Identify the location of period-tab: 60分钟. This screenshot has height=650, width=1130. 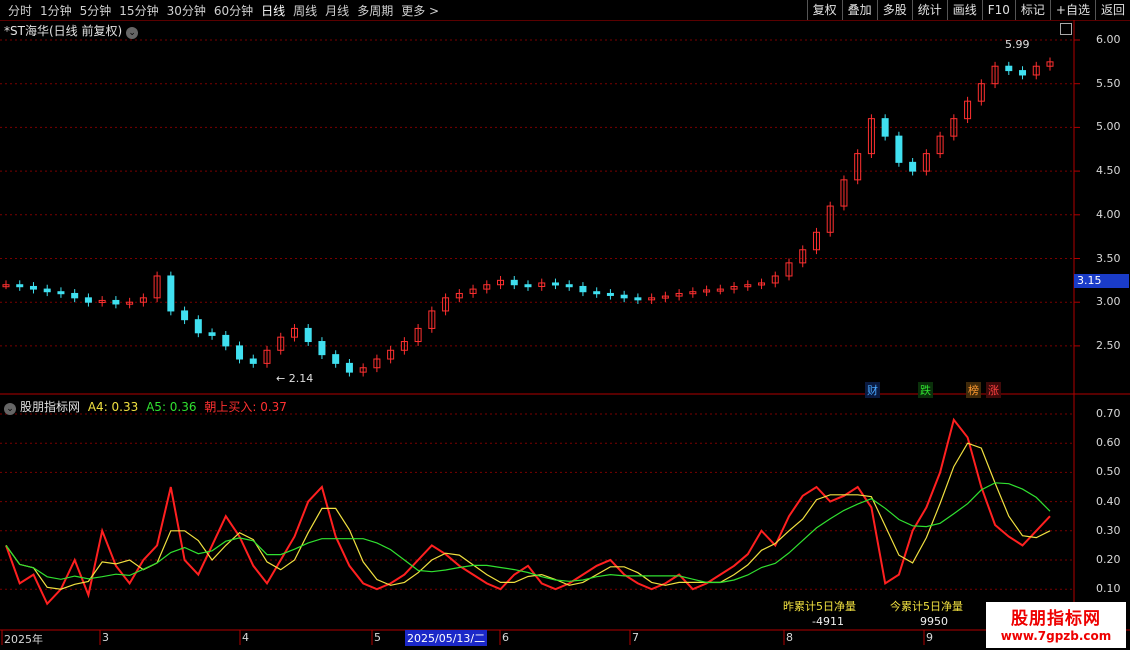
(233, 10).